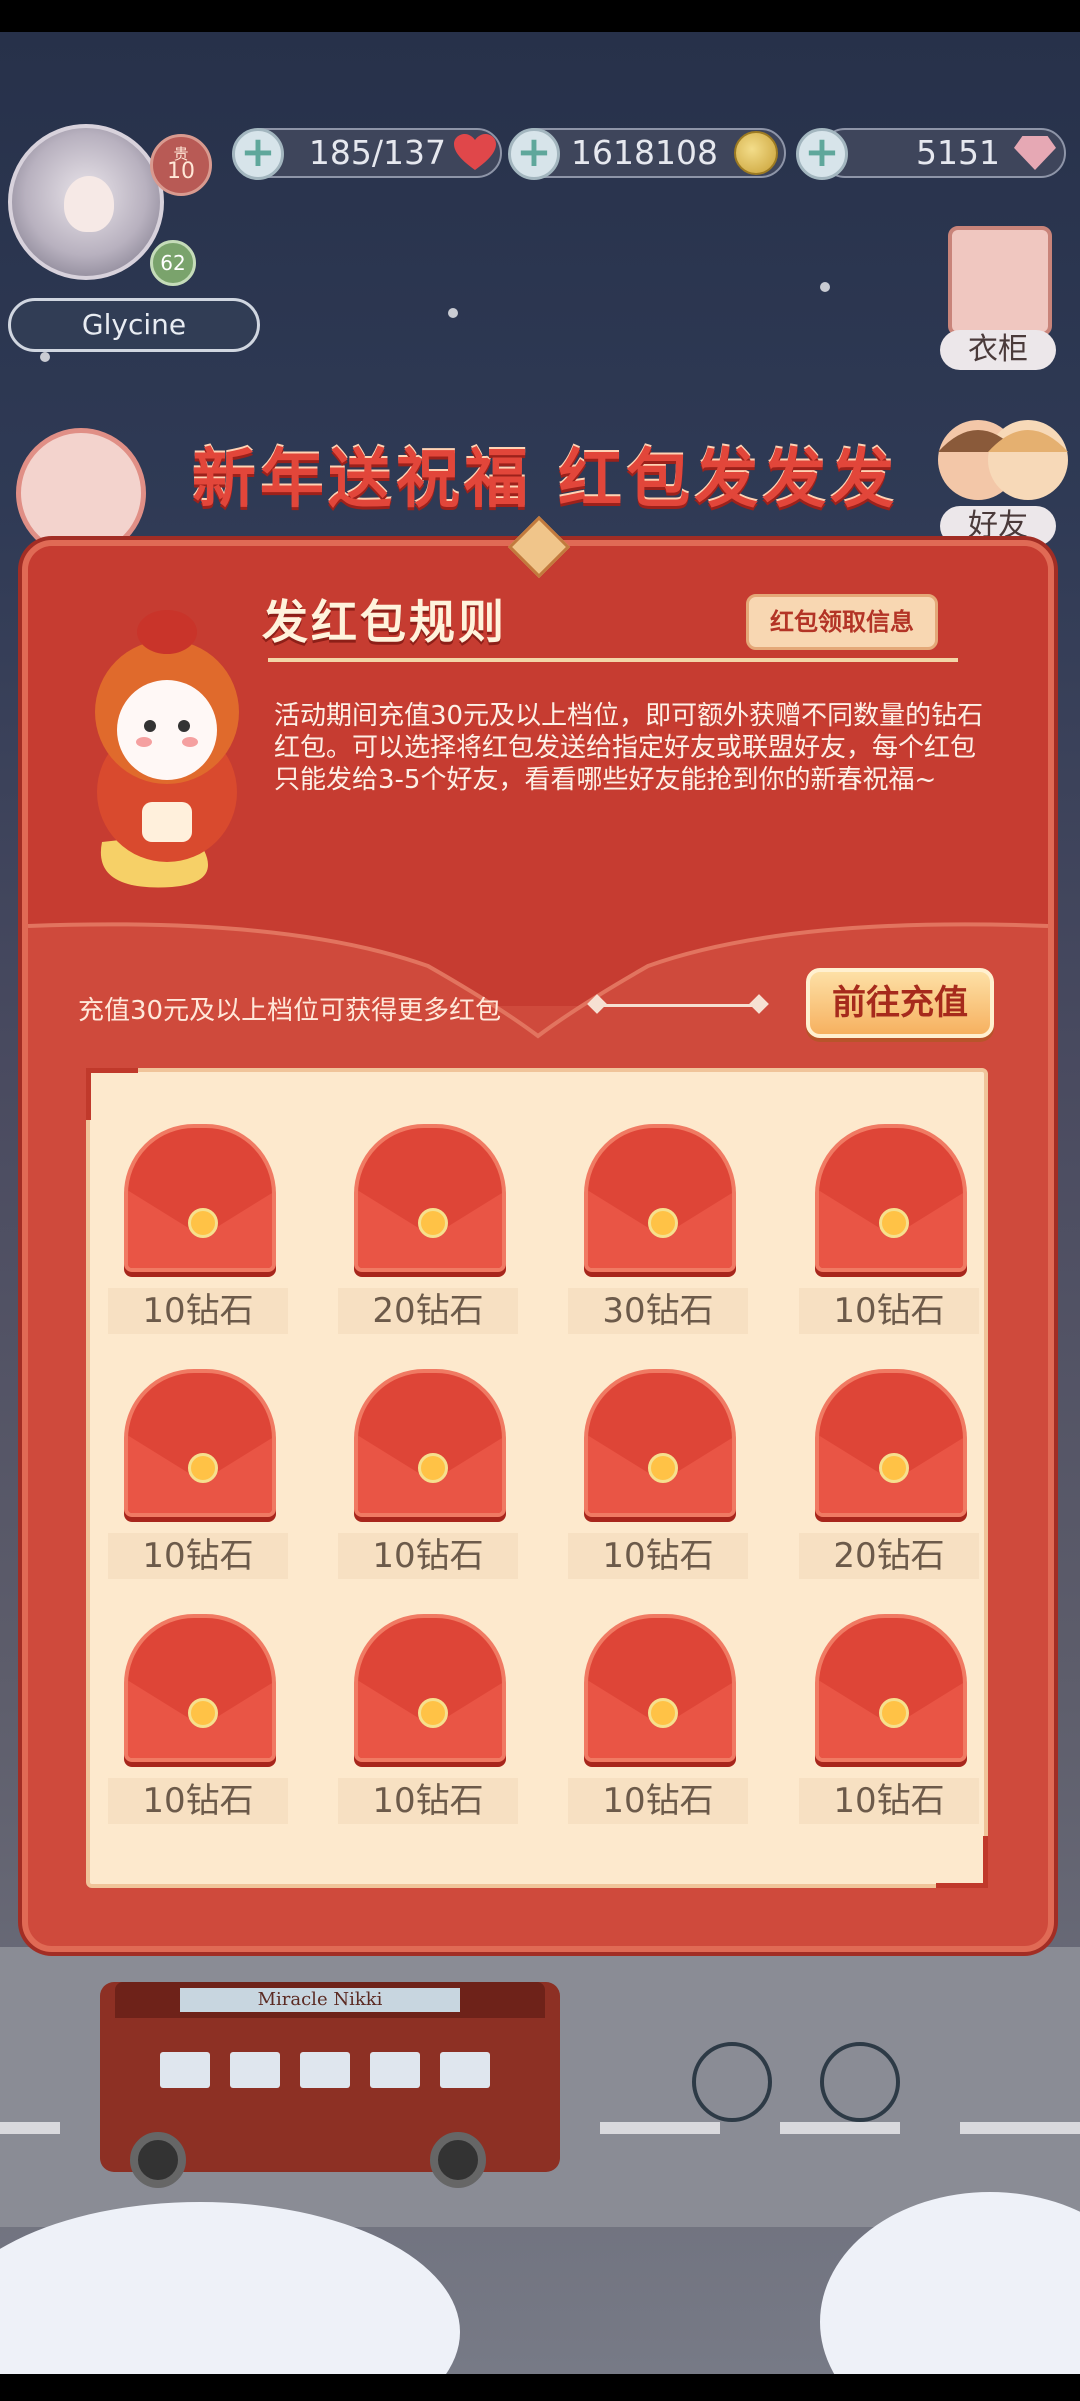 This screenshot has height=2401, width=1080. Describe the element at coordinates (320, 2000) in the screenshot. I see `bus-sign: Miracle Nikki` at that location.